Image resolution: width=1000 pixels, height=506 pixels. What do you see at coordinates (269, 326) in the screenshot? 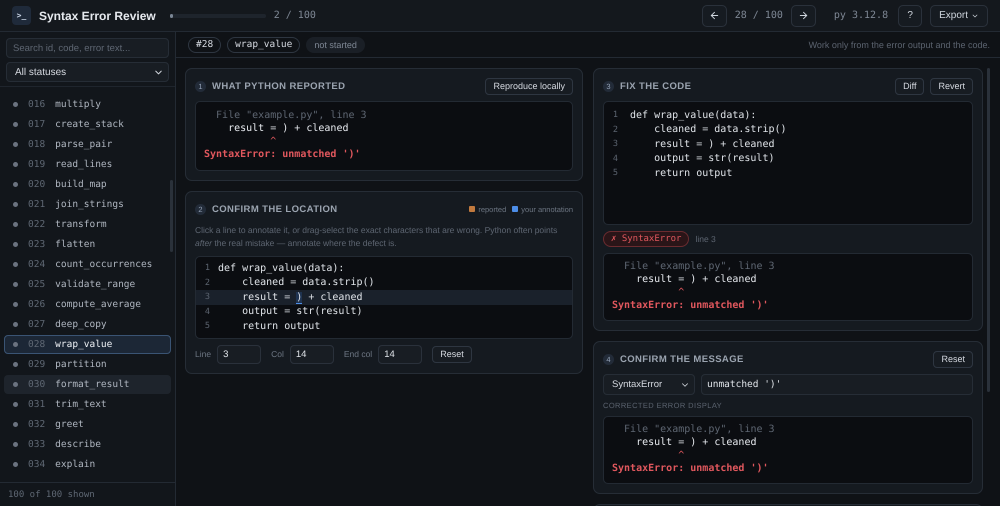
I see `code-line: return output` at bounding box center [269, 326].